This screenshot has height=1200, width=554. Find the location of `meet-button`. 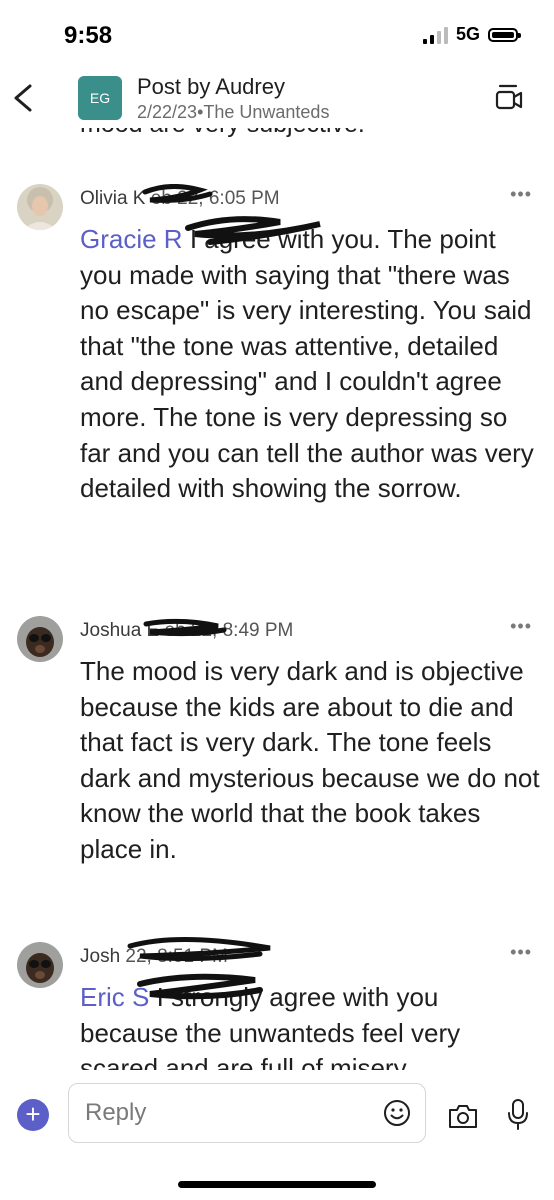

meet-button is located at coordinates (509, 99).